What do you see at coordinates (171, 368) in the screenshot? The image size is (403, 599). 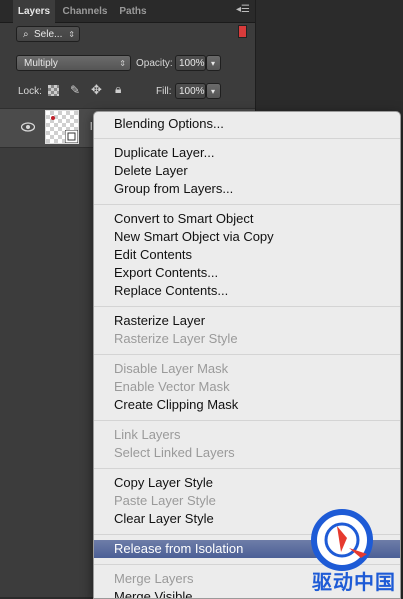 I see `menu-item-disable-layer-mask: Disable Layer Mask` at bounding box center [171, 368].